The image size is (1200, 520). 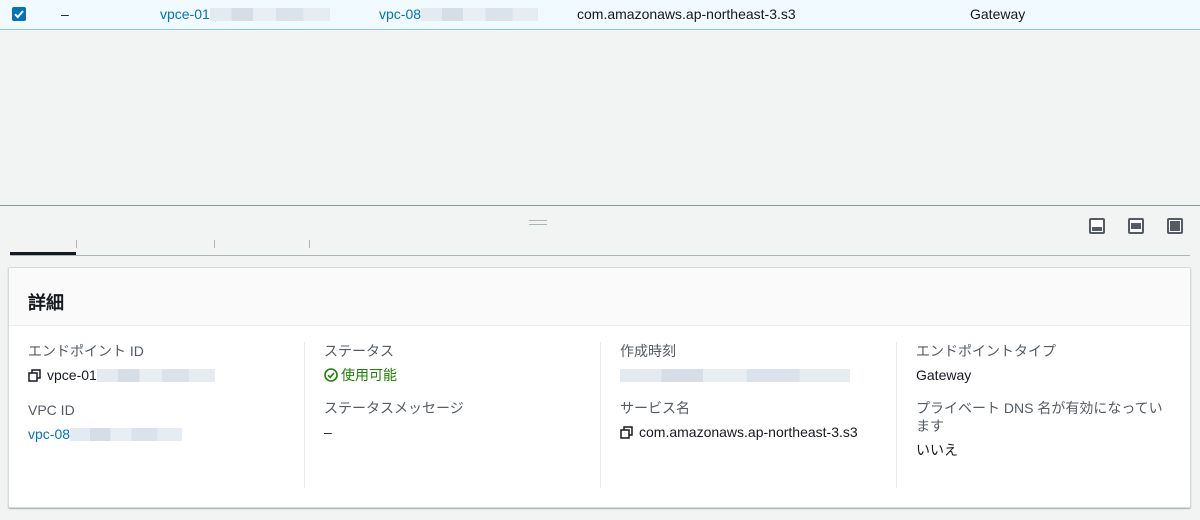 I want to click on service-name-value: com.amazonaws.ap-northeast-3.s3, so click(x=760, y=433).